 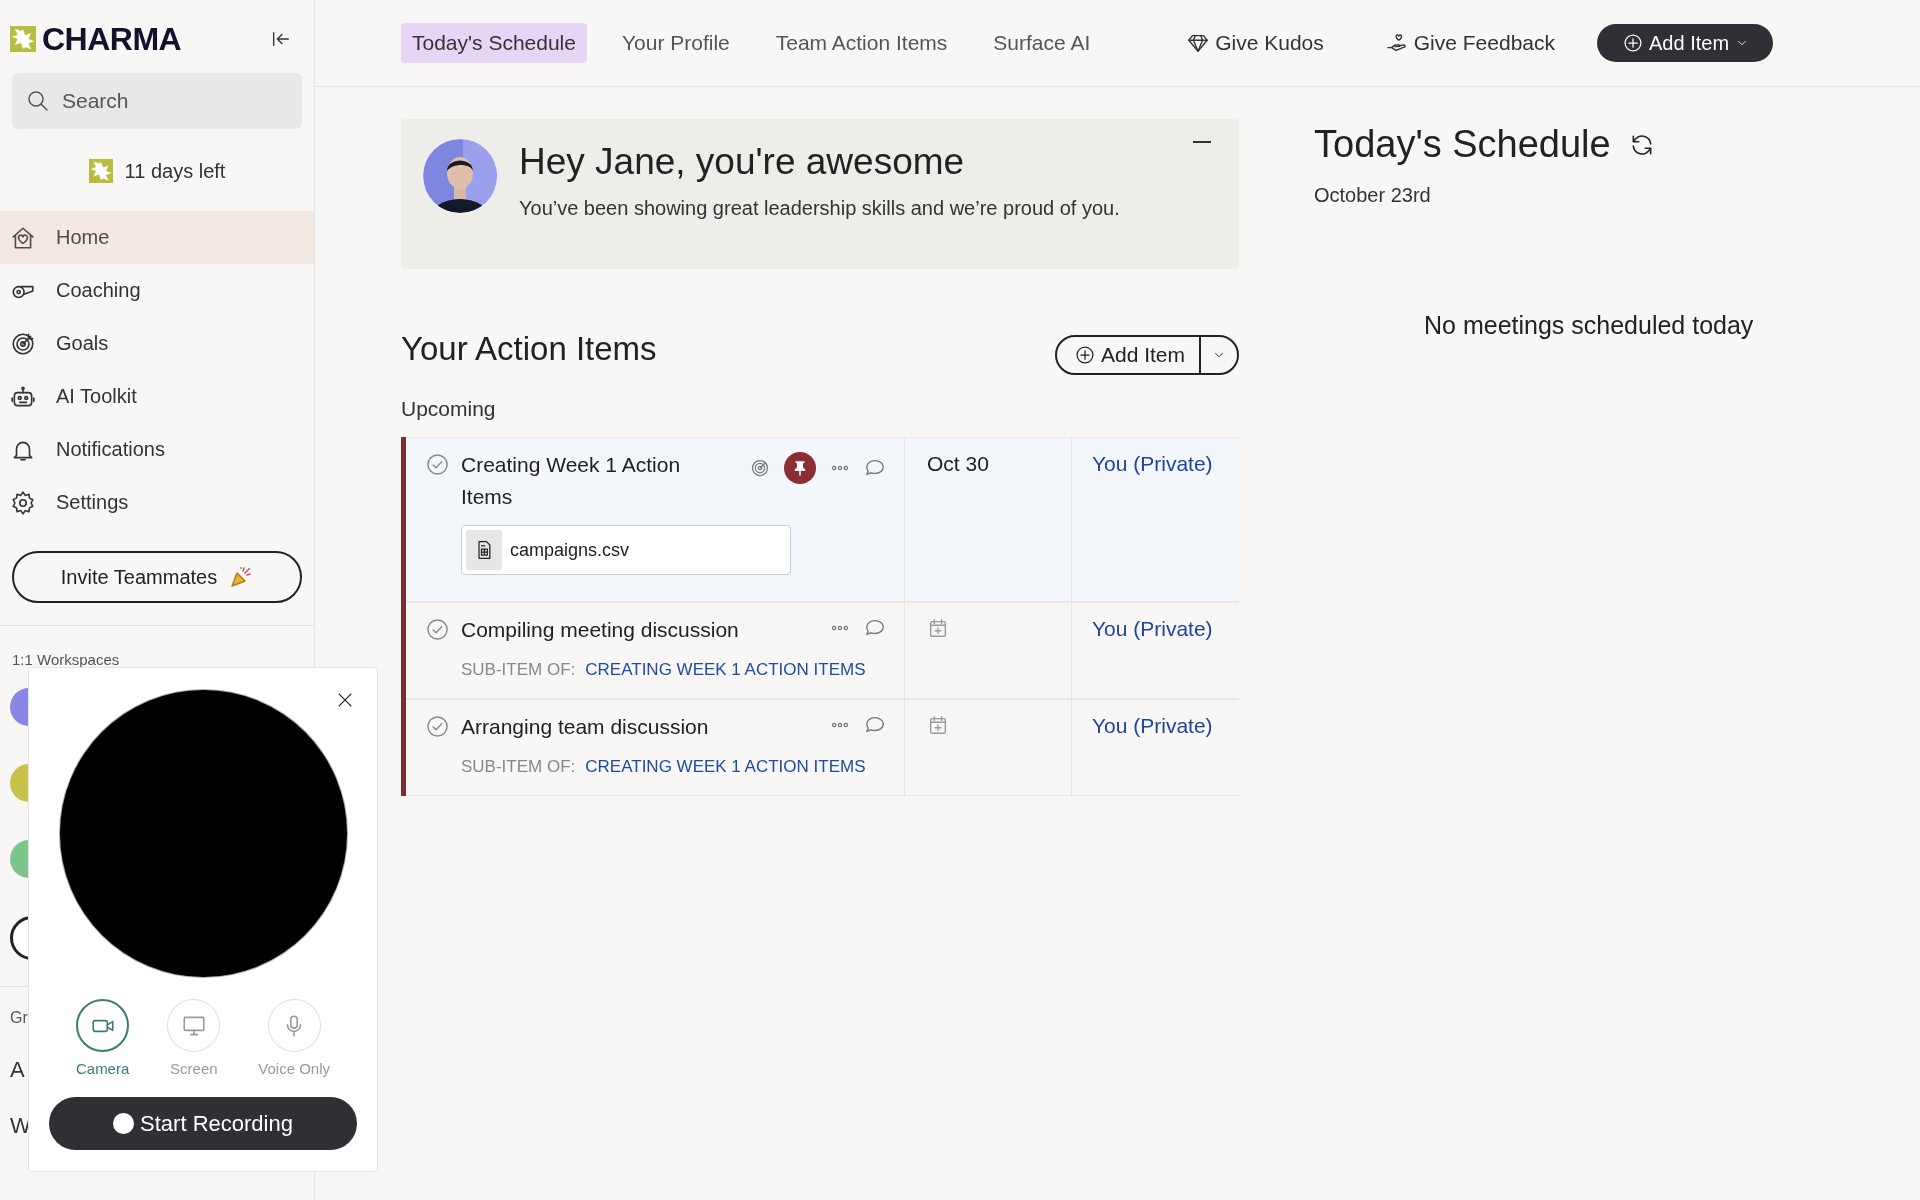 What do you see at coordinates (23, 502) in the screenshot?
I see `settings-icon` at bounding box center [23, 502].